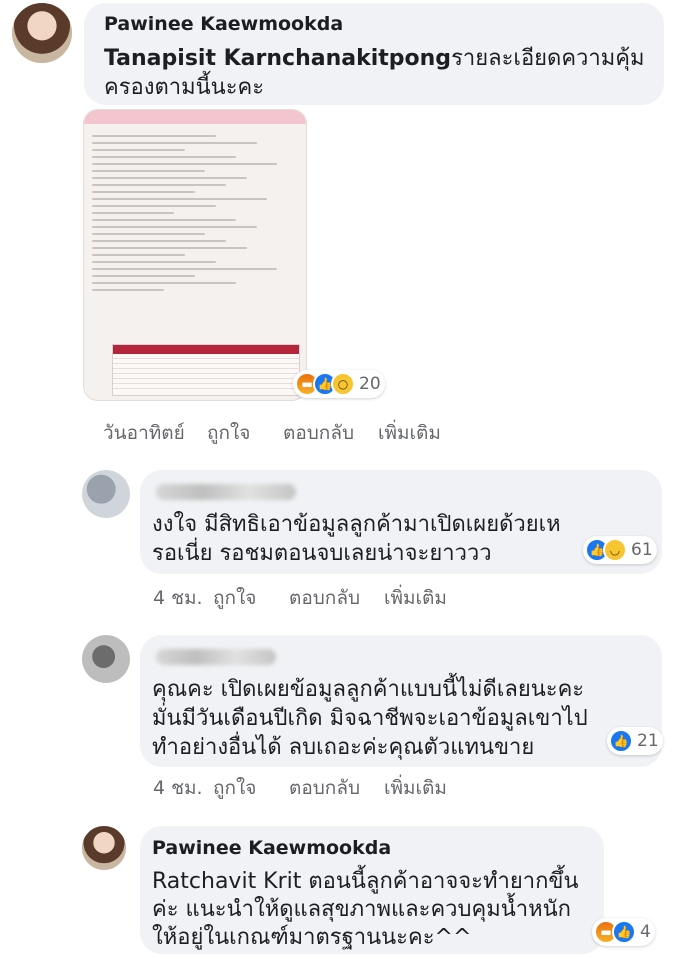 The height and width of the screenshot is (959, 683). What do you see at coordinates (195, 255) in the screenshot?
I see `attached-document-image` at bounding box center [195, 255].